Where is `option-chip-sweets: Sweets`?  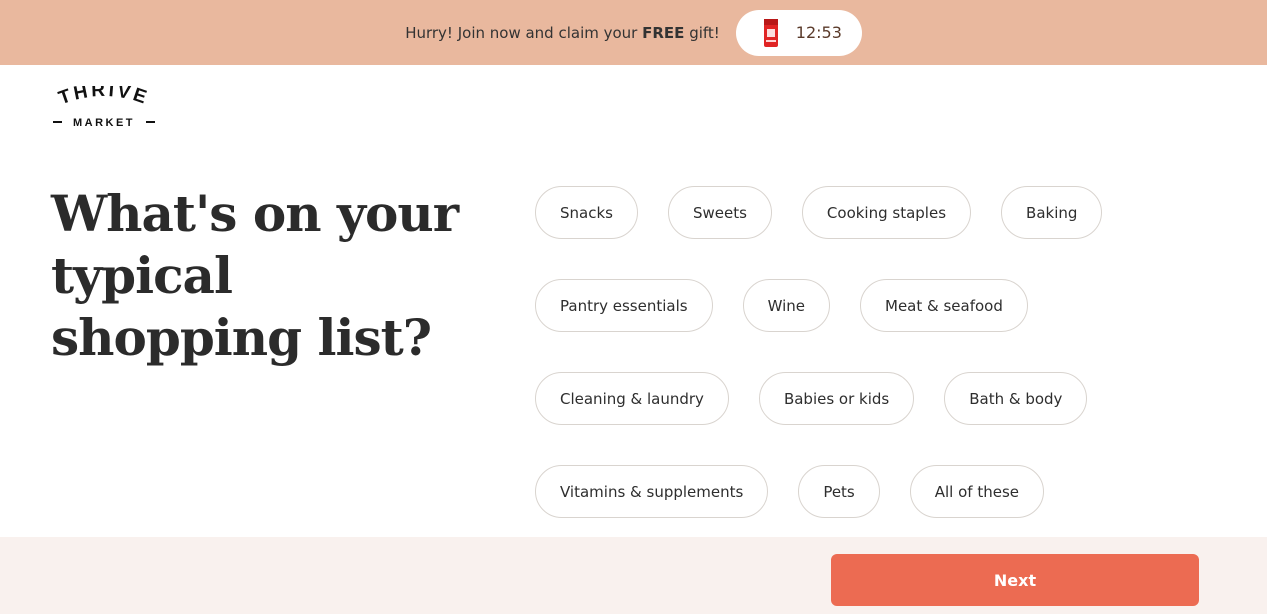
option-chip-sweets: Sweets is located at coordinates (719, 212).